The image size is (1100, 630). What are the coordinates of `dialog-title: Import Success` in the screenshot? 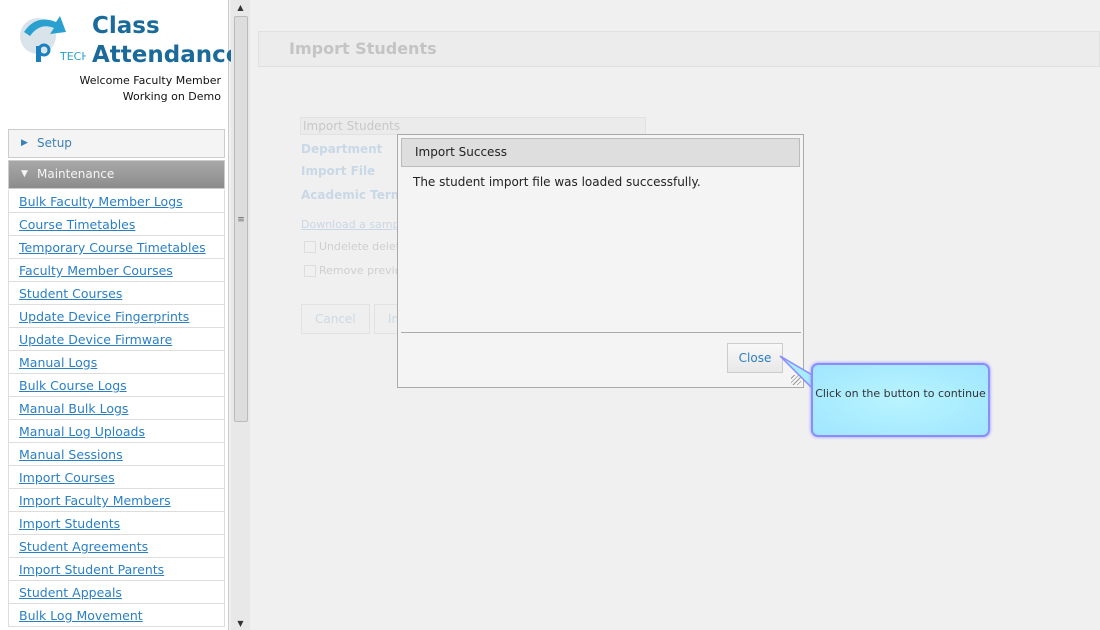 It's located at (600, 152).